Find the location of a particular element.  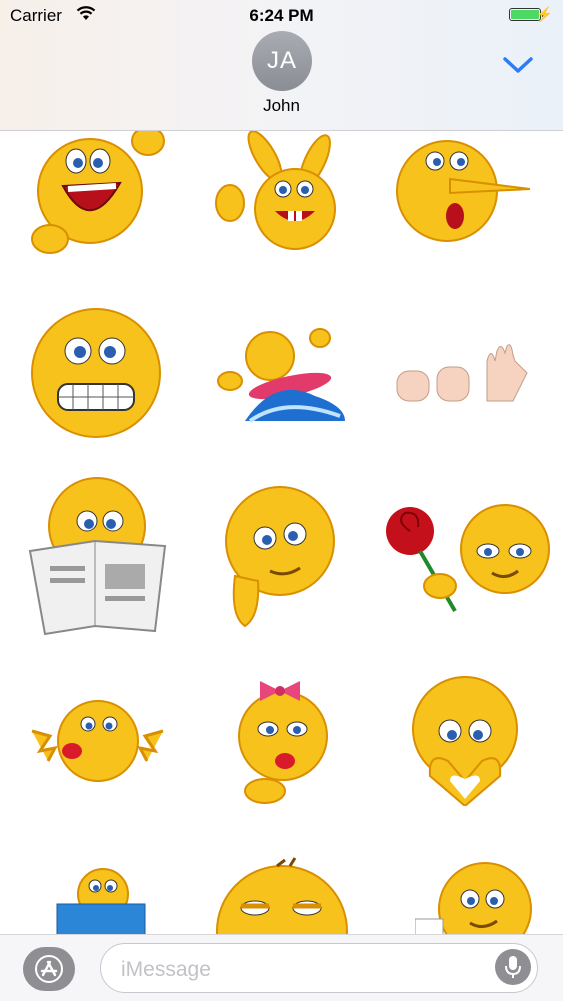

laughing-waving-emoji is located at coordinates (98, 196).